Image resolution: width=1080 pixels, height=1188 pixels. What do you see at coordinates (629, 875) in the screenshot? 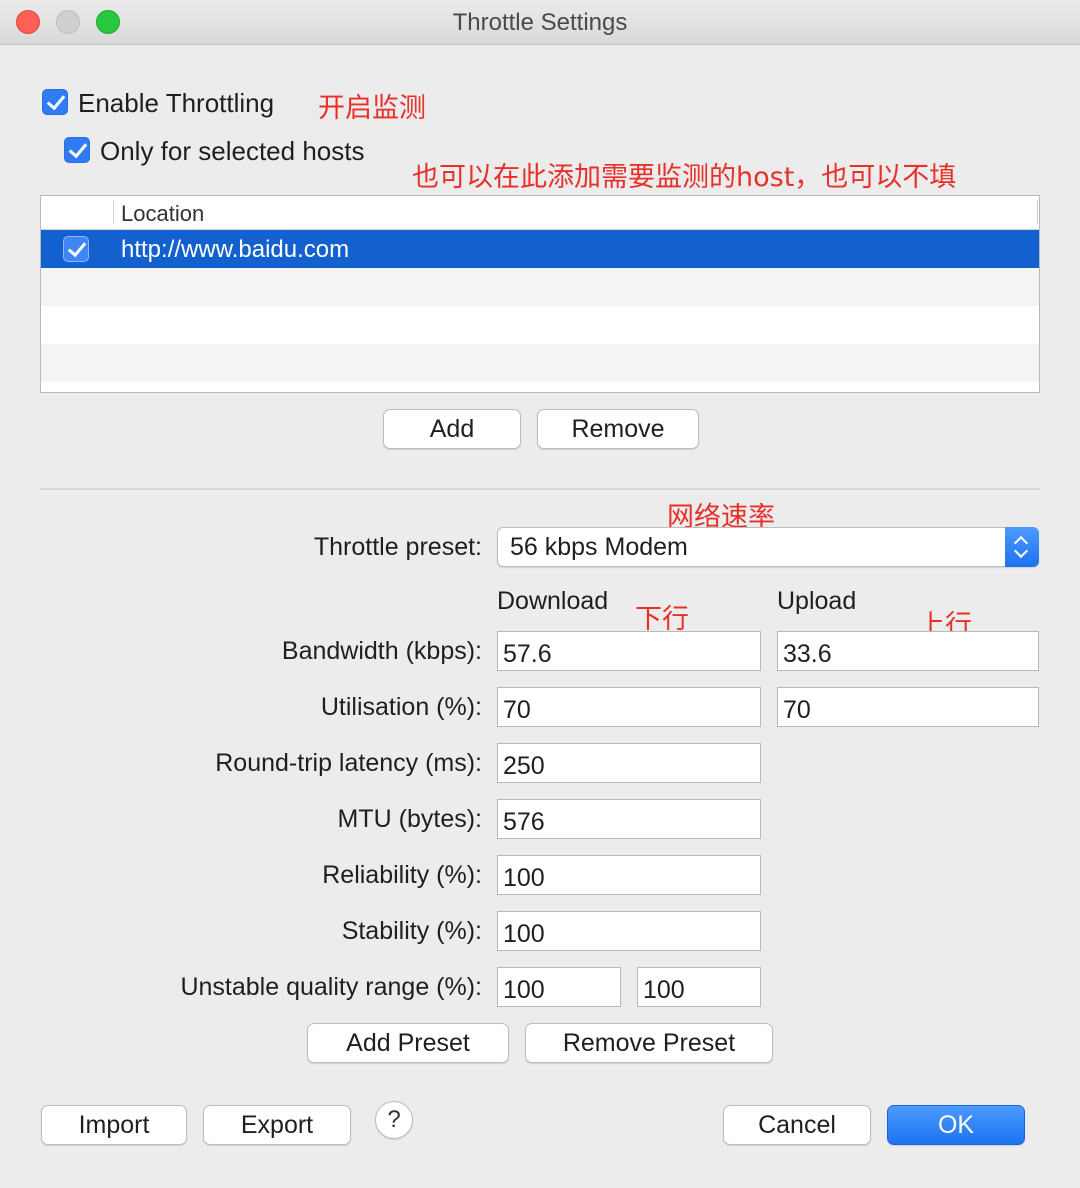
I see `reliability-input` at bounding box center [629, 875].